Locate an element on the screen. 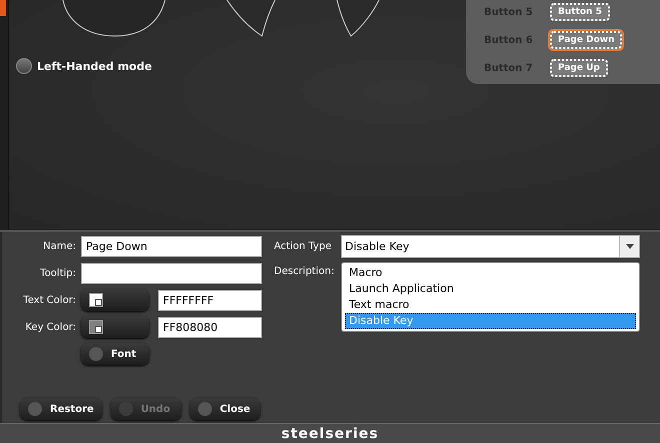  dropdown-option: Macro is located at coordinates (490, 273).